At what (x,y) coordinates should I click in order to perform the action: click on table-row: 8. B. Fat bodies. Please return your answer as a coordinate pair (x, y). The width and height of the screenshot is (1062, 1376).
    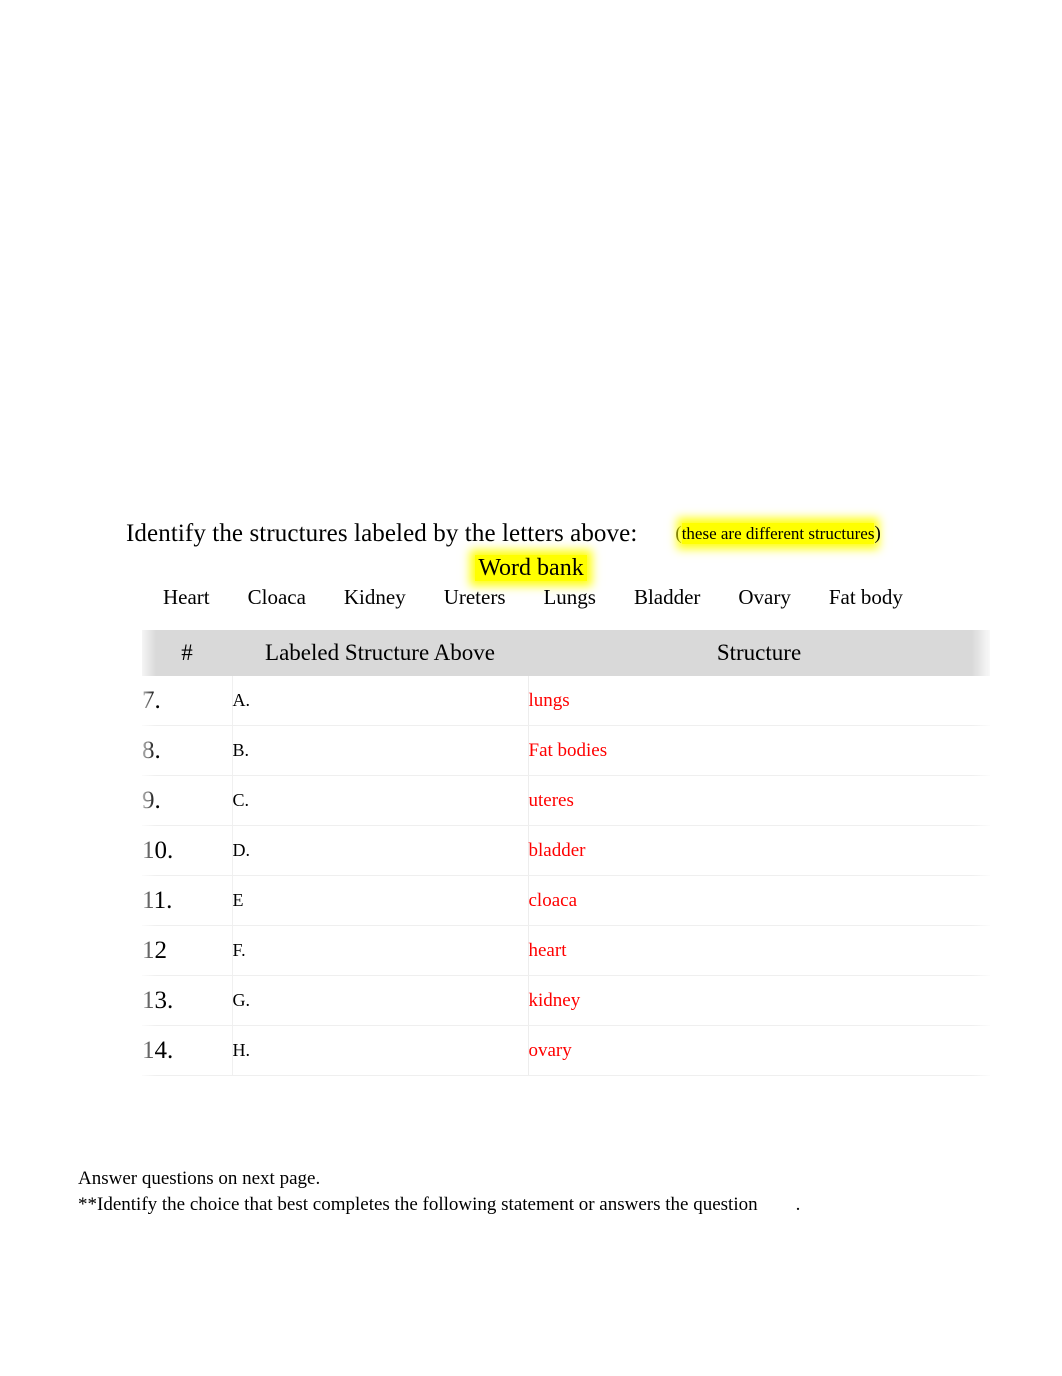
    Looking at the image, I should click on (566, 750).